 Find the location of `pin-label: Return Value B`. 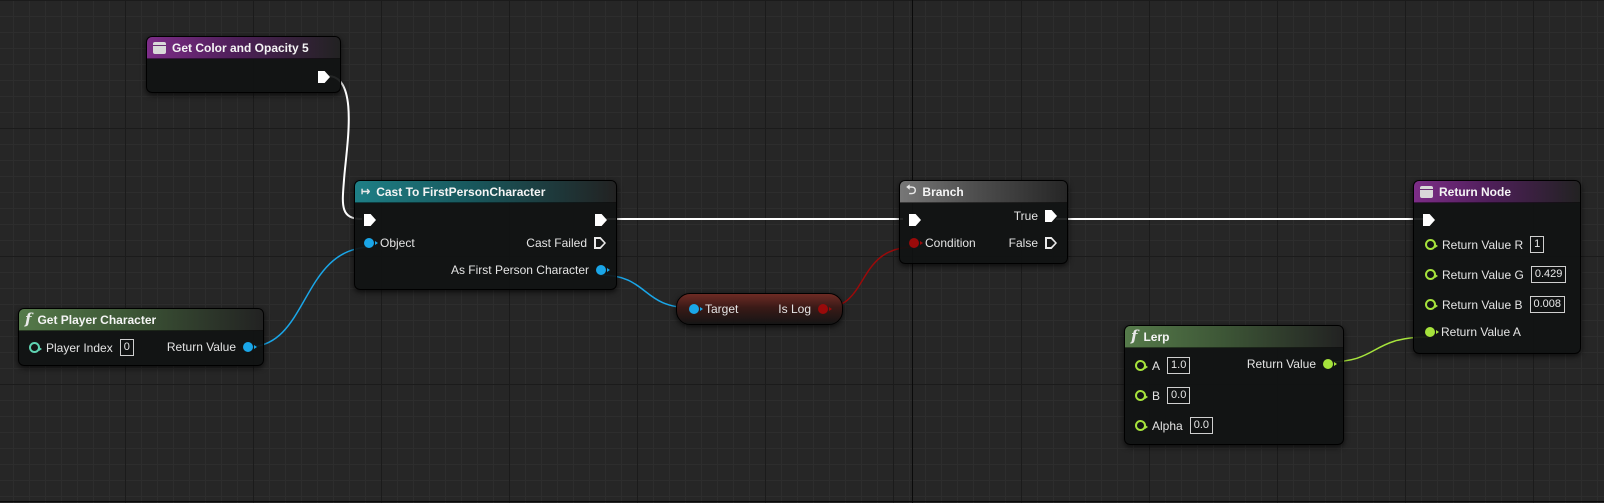

pin-label: Return Value B is located at coordinates (1482, 304).